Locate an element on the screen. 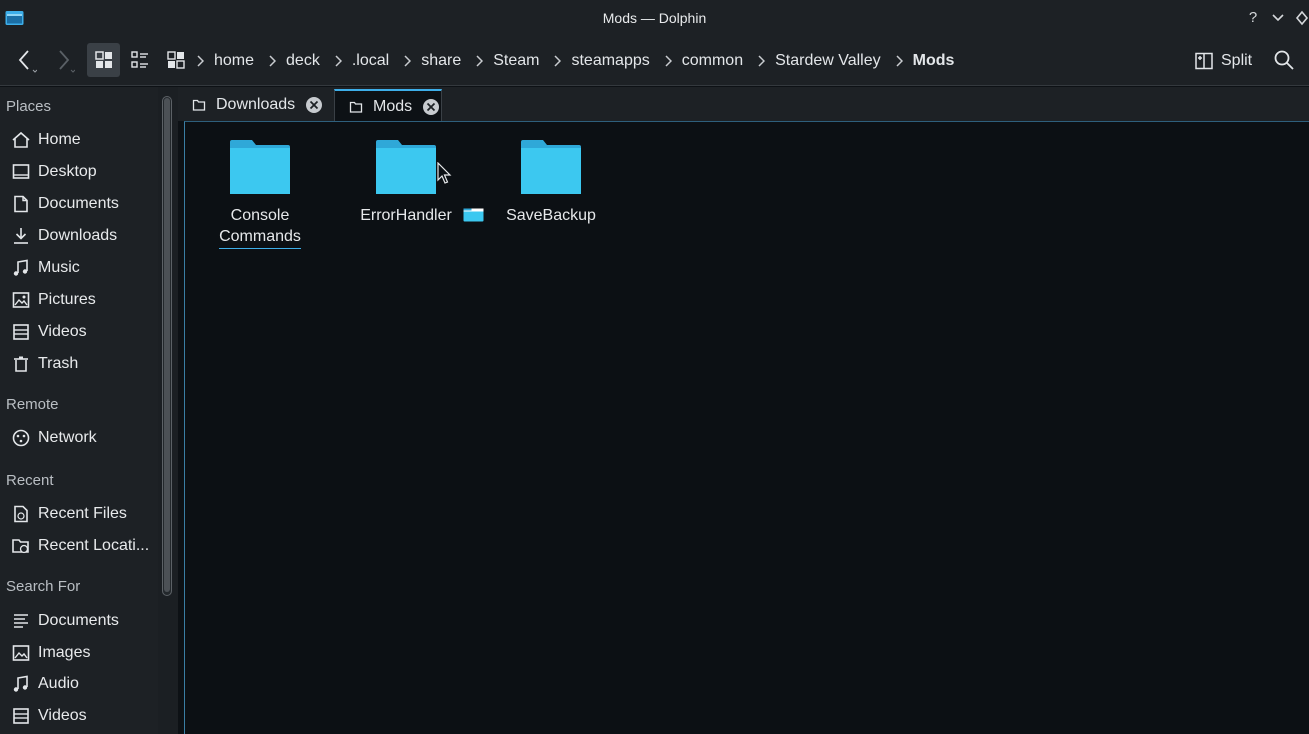 This screenshot has height=734, width=1309. videos-icon is located at coordinates (21, 716).